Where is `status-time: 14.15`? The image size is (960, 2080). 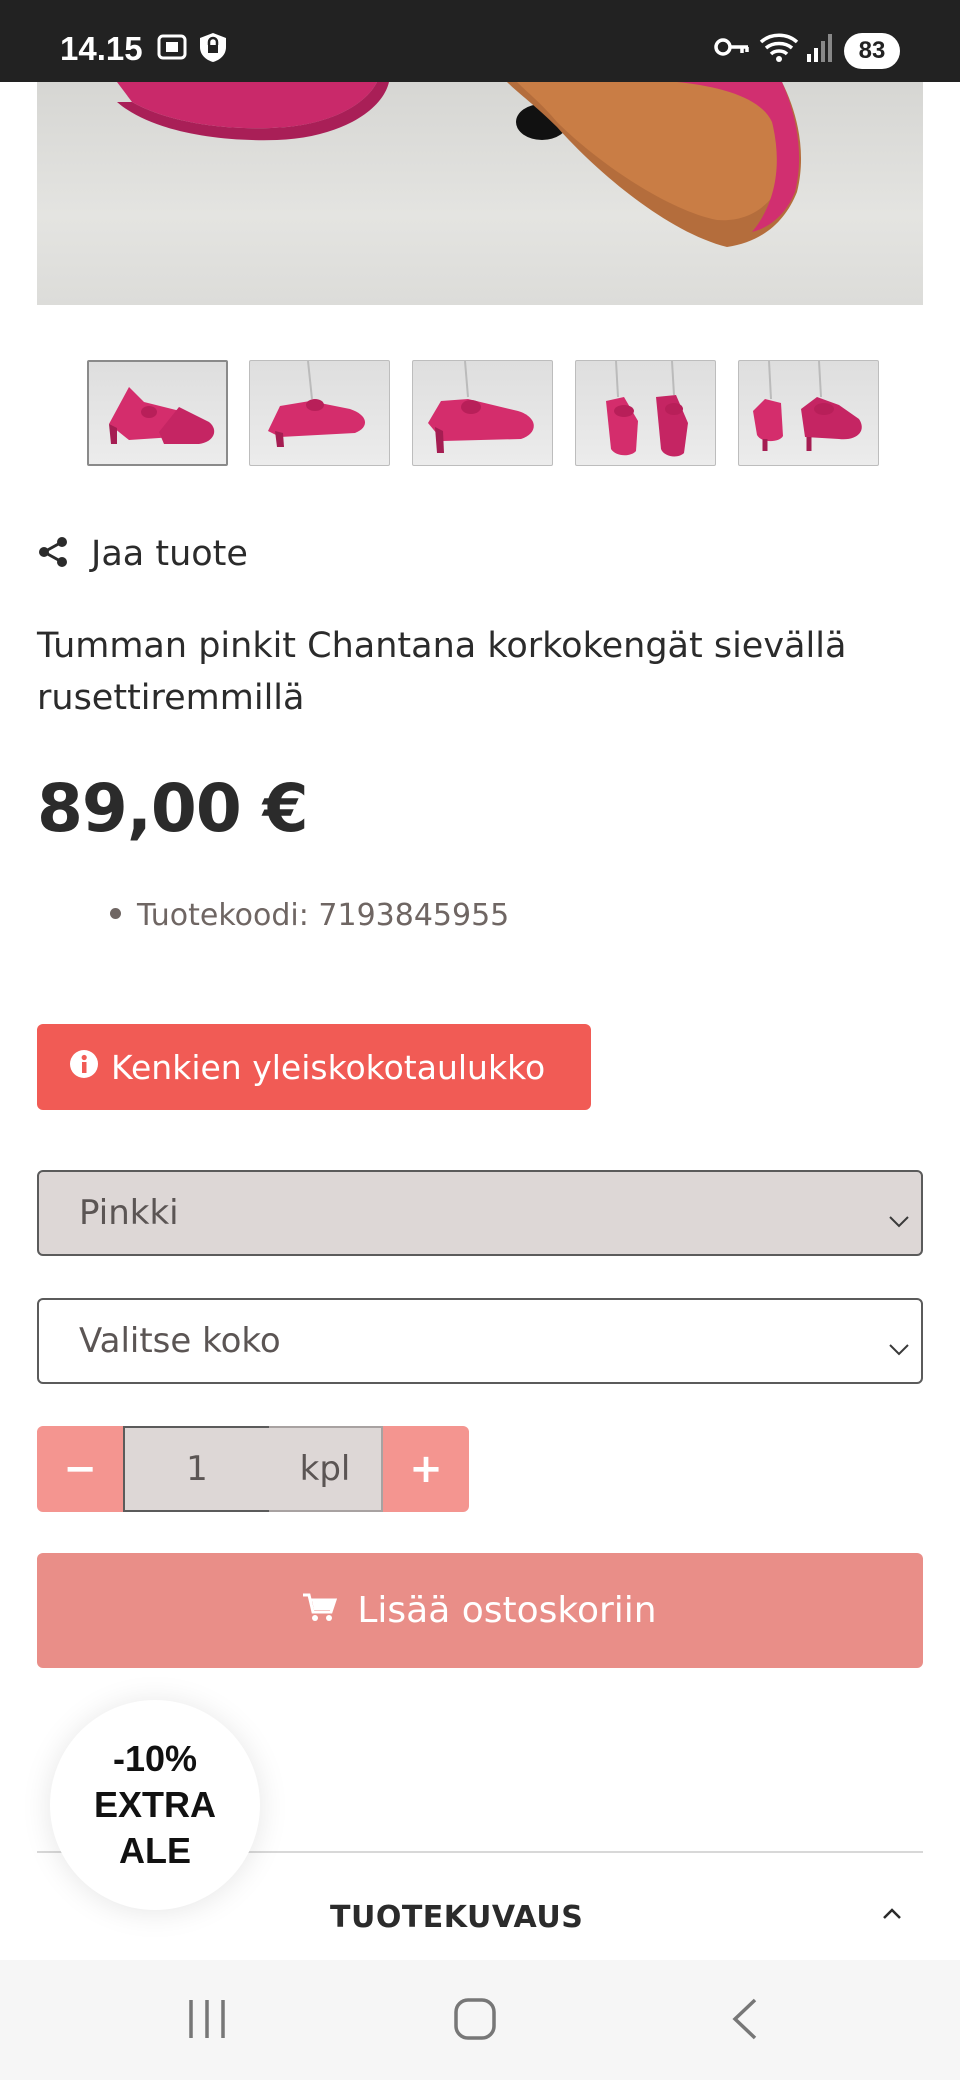 status-time: 14.15 is located at coordinates (101, 48).